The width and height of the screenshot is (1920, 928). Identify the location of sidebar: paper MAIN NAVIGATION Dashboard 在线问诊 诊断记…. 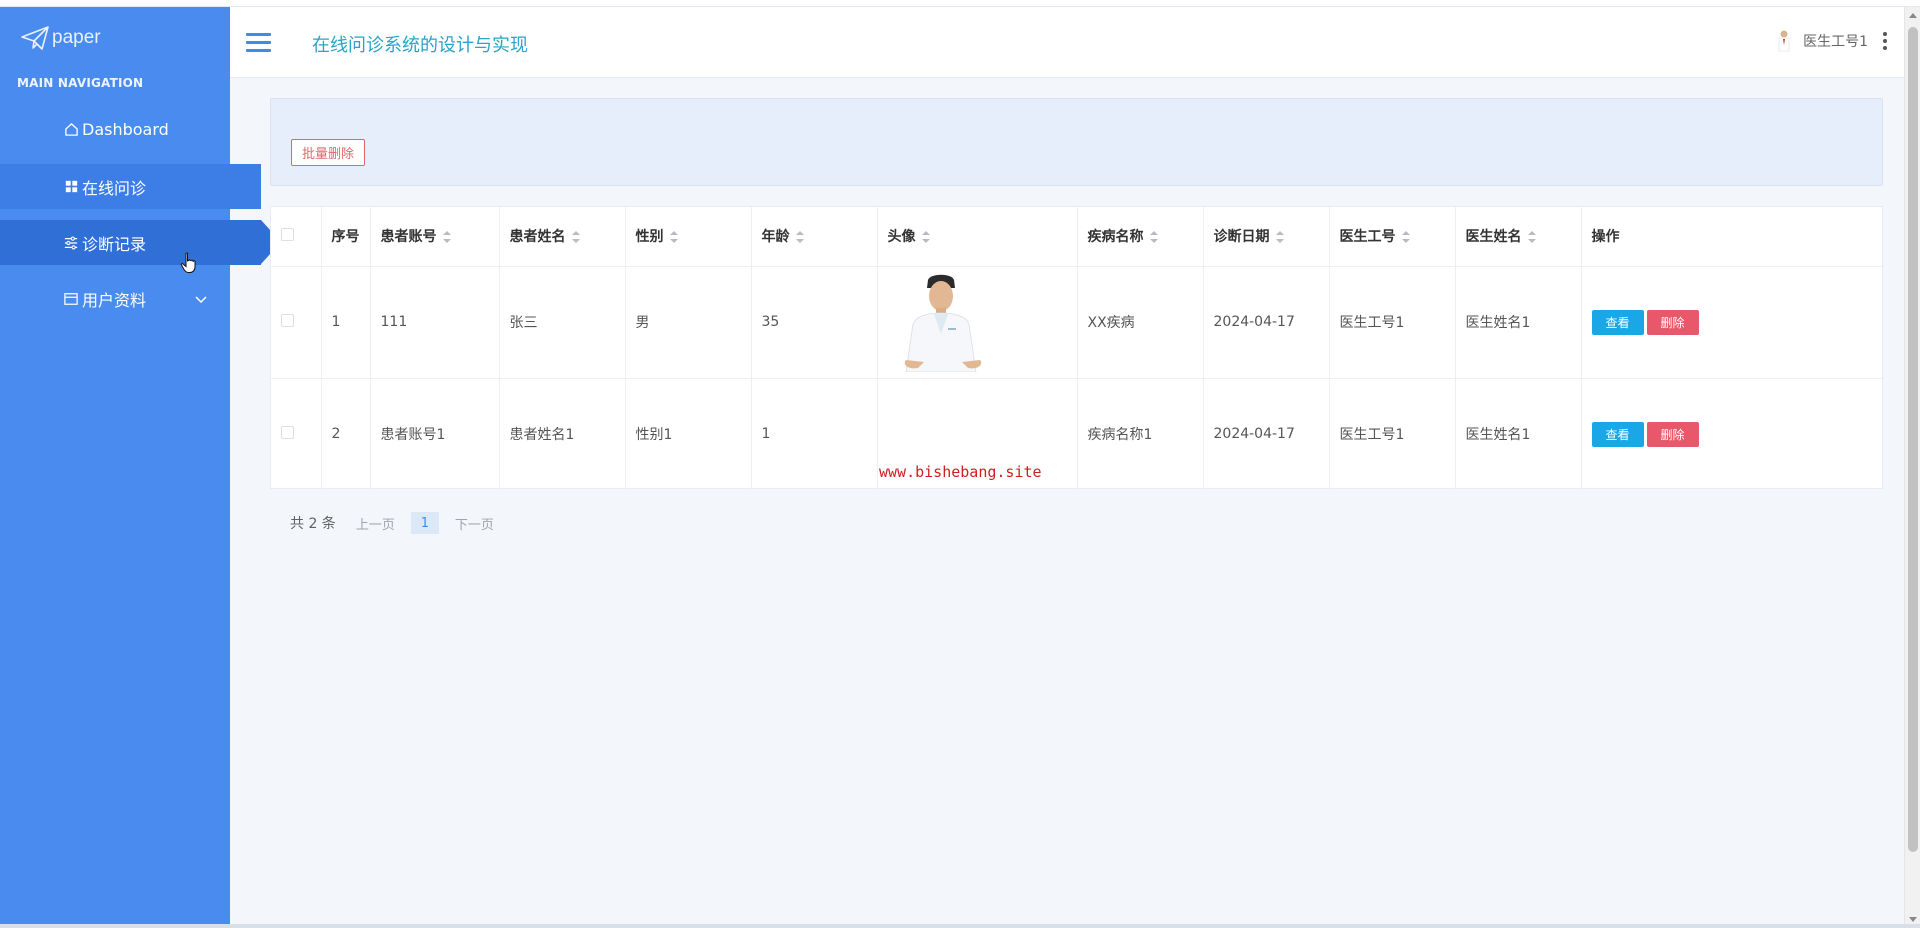
(140, 467).